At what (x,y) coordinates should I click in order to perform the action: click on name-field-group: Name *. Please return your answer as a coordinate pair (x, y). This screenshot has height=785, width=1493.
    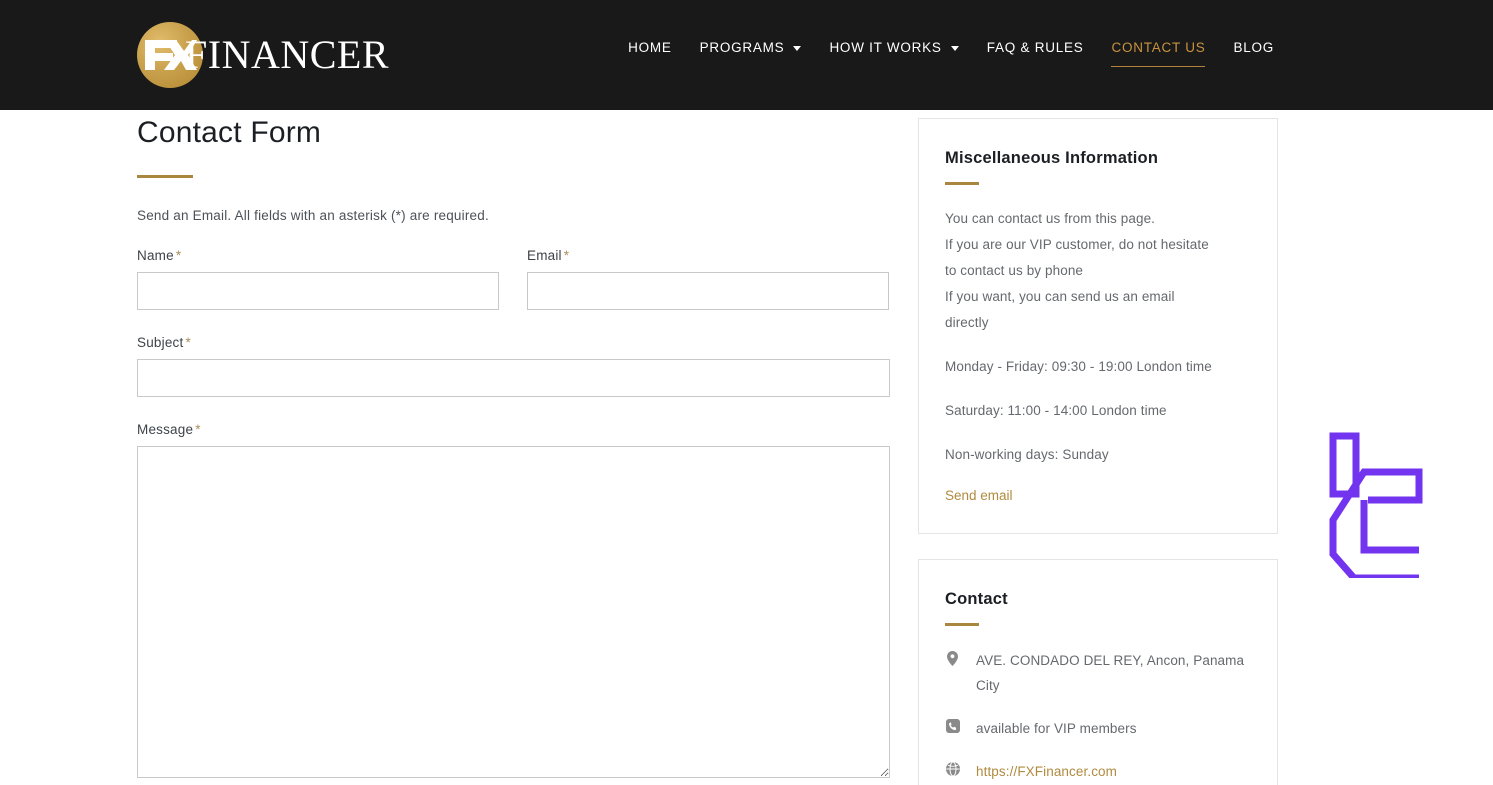
    Looking at the image, I should click on (318, 279).